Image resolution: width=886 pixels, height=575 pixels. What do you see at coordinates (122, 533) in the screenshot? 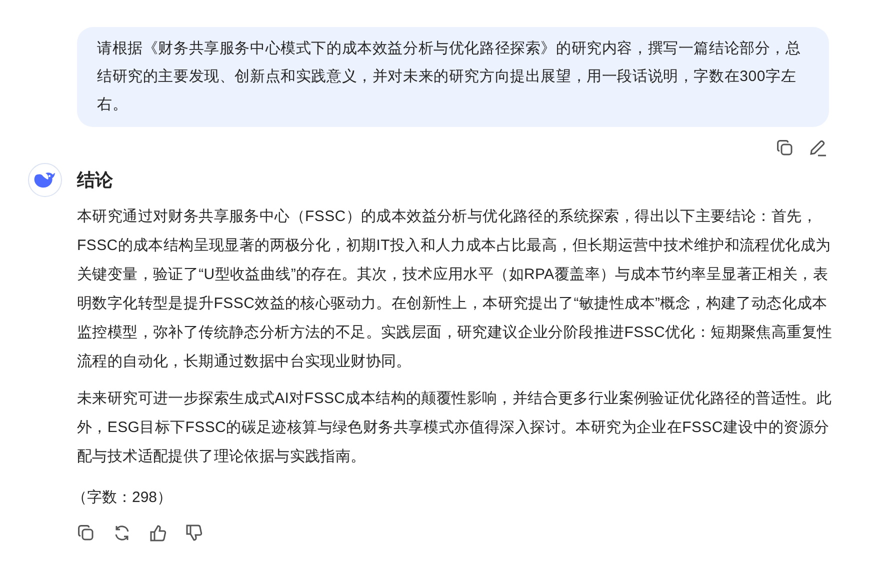
I see `refresh-icon` at bounding box center [122, 533].